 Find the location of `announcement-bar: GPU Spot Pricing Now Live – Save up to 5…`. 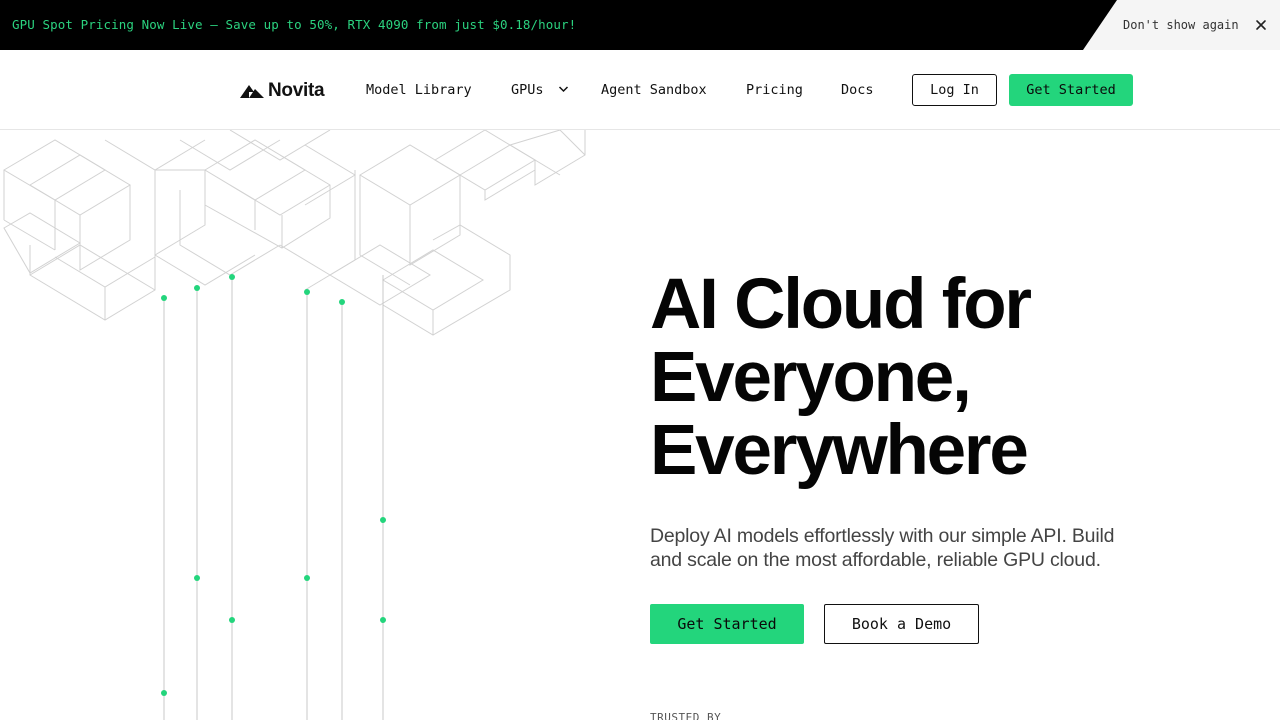

announcement-bar: GPU Spot Pricing Now Live – Save up to 5… is located at coordinates (640, 25).